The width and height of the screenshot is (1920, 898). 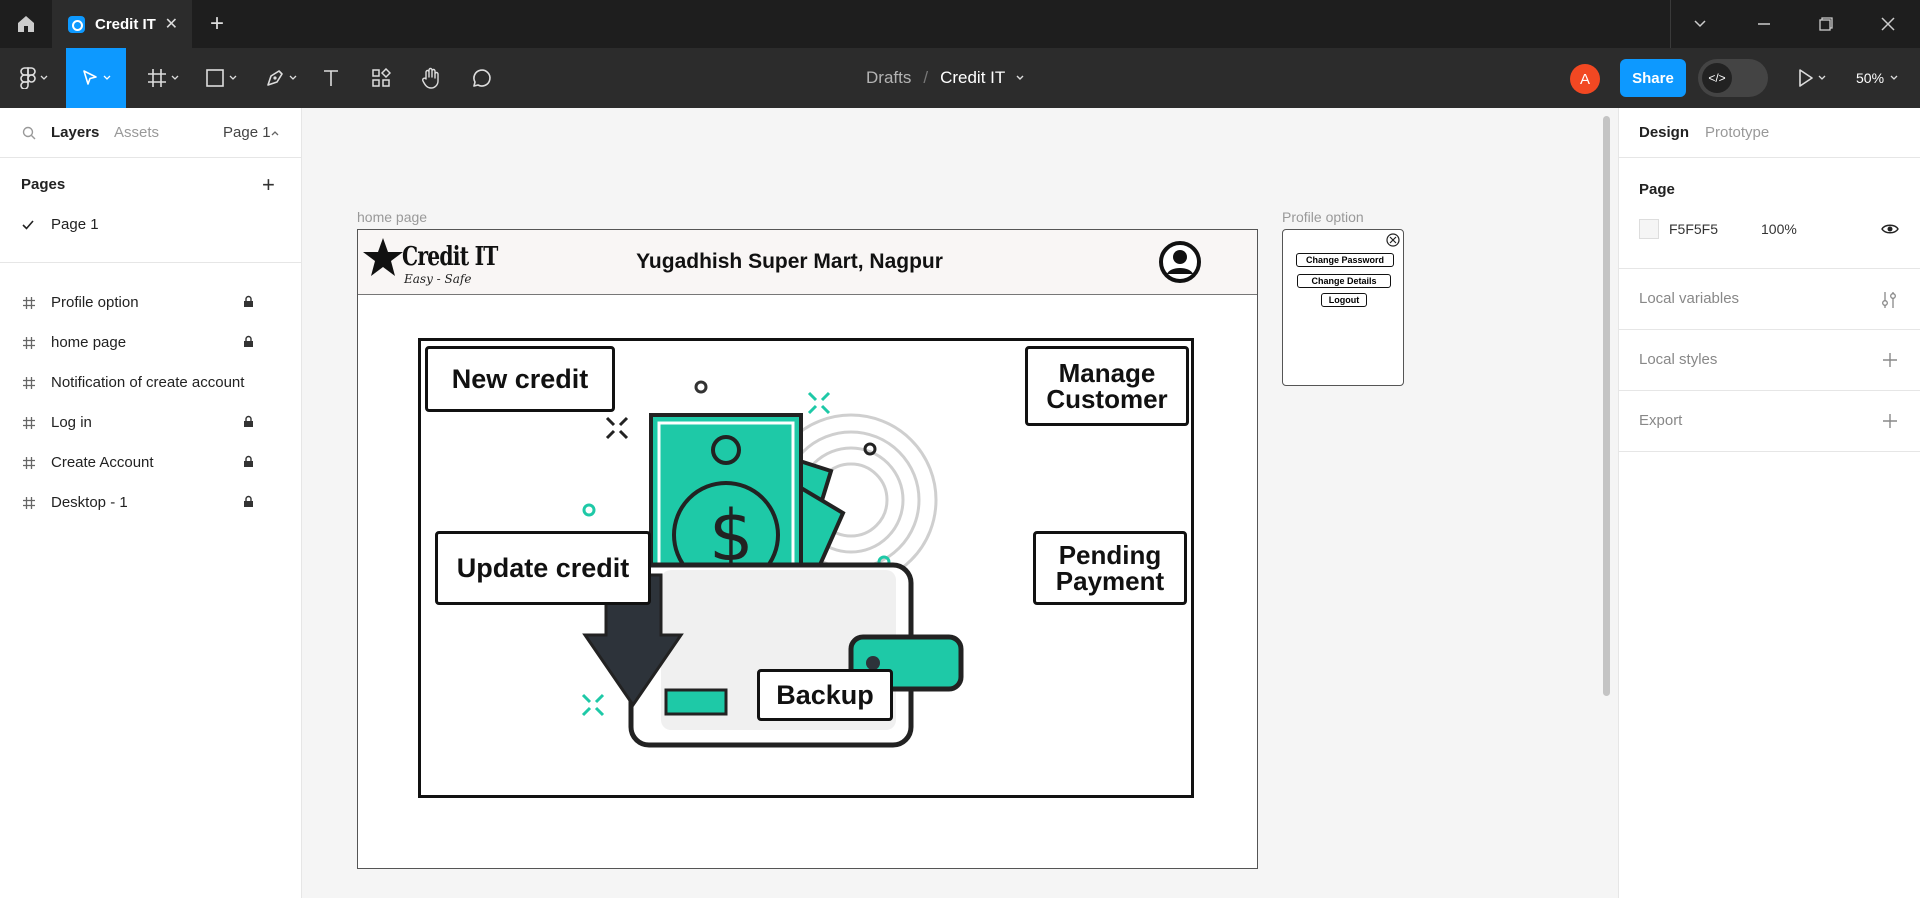 I want to click on minimize-button, so click(x=1764, y=24).